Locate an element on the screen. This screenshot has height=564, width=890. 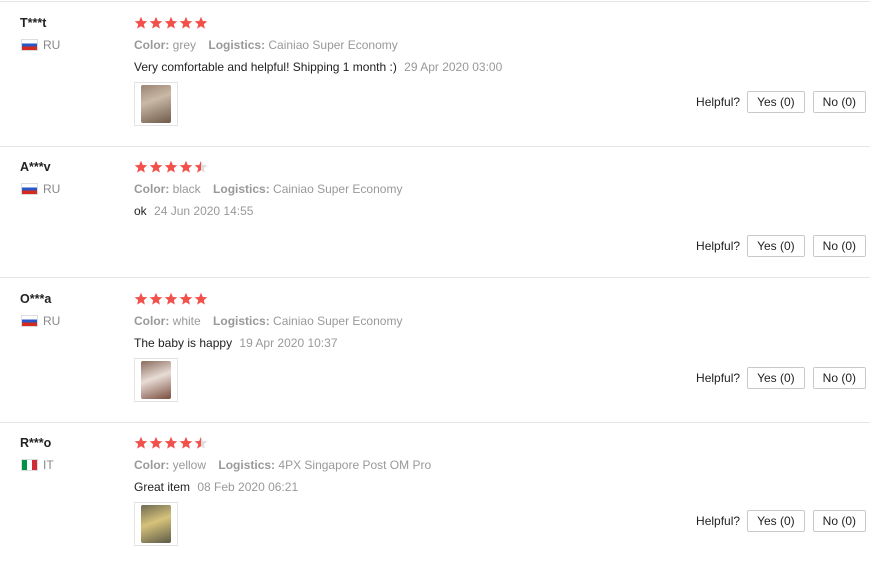
reviewer-name: O***a is located at coordinates (36, 299).